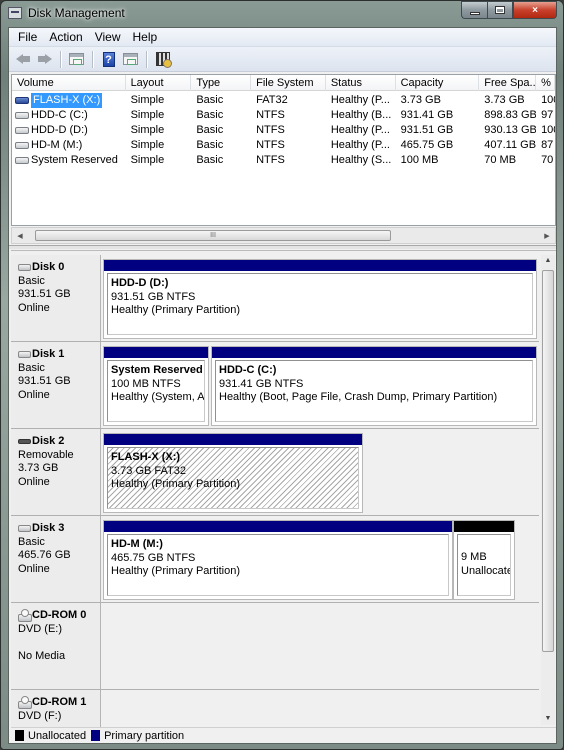  Describe the element at coordinates (56, 646) in the screenshot. I see `disk-label: CD-ROM 0 DVD (E:) No Media` at that location.